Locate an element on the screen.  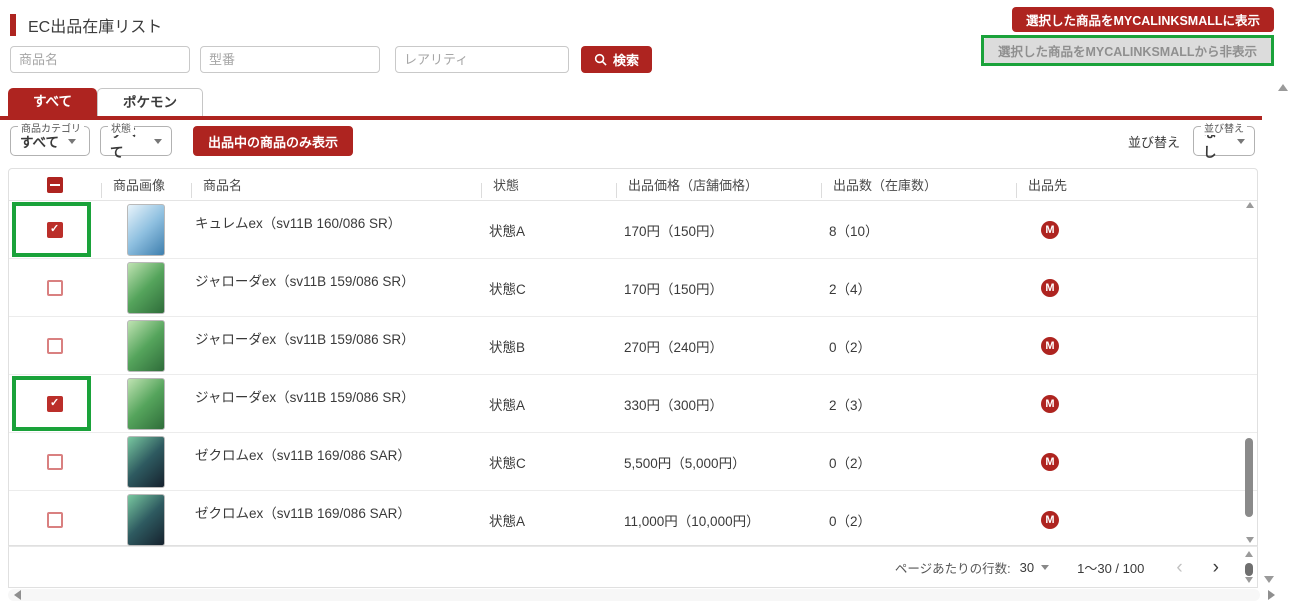
col-header-name: 商品名 is located at coordinates (336, 186).